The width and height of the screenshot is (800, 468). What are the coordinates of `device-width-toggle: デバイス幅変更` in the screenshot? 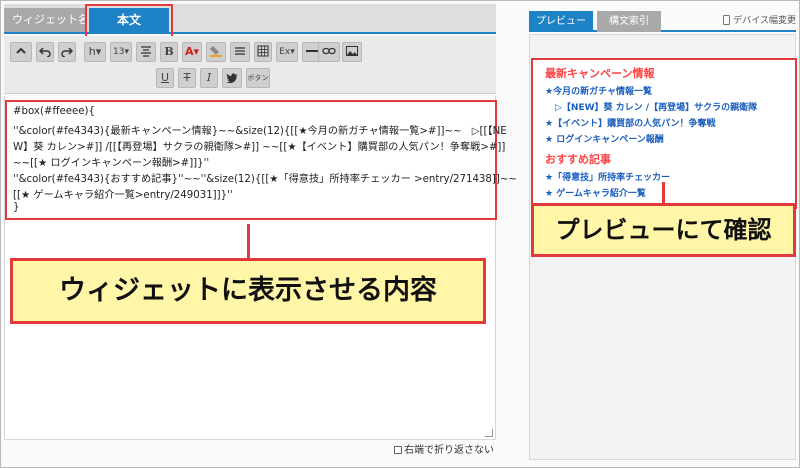 It's located at (759, 19).